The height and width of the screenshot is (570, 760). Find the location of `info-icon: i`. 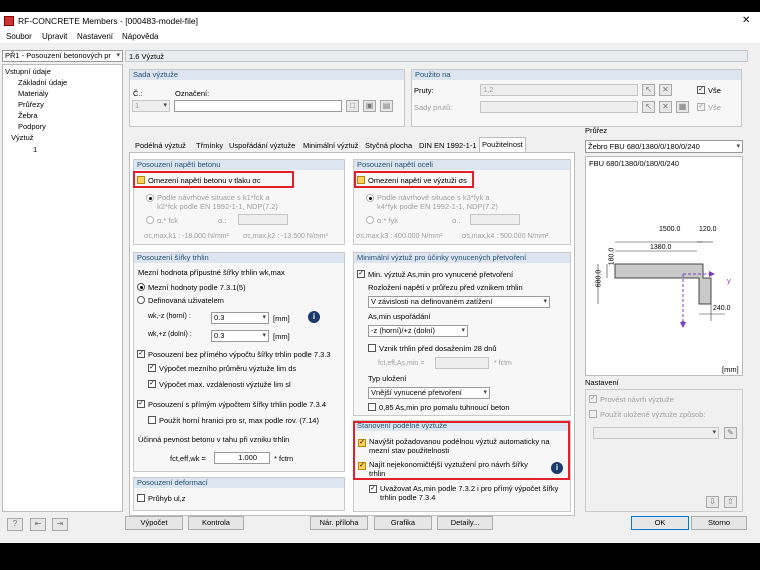

info-icon: i is located at coordinates (314, 317).